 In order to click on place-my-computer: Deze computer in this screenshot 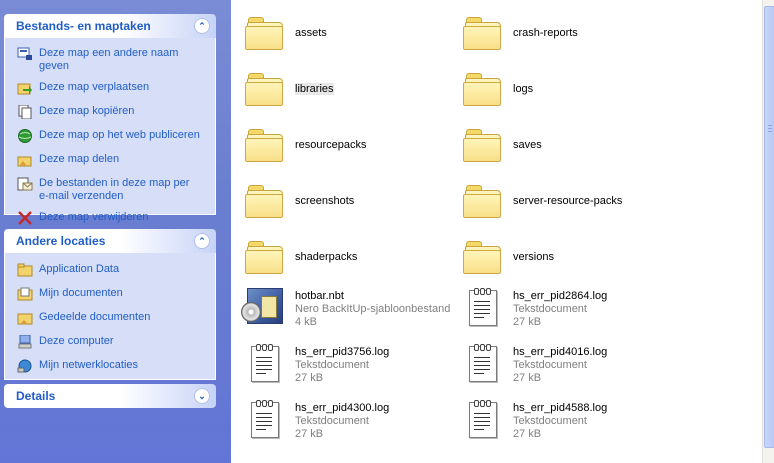, I will do `click(110, 341)`.